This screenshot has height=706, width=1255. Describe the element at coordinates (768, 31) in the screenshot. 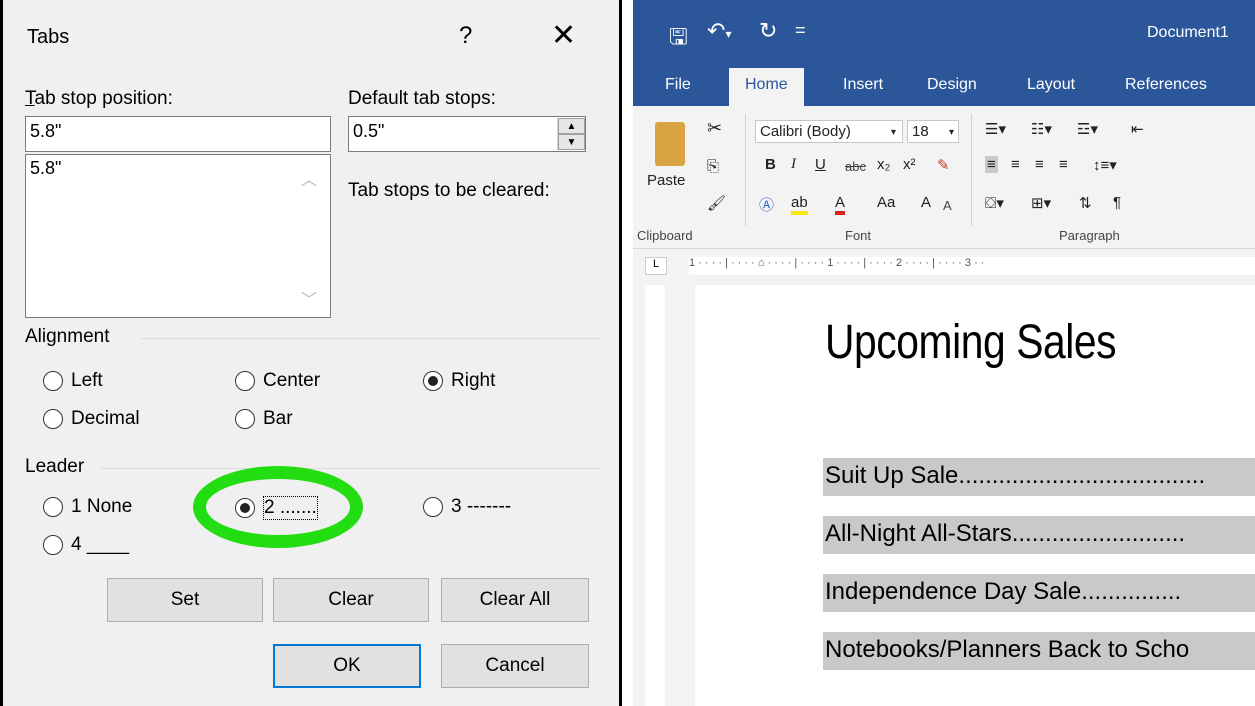

I see `redo-icon: ↻` at that location.